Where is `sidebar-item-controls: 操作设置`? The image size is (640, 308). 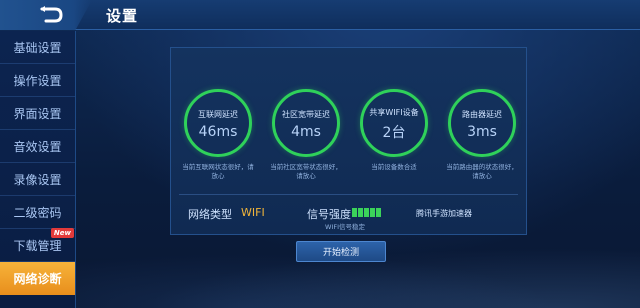 sidebar-item-controls: 操作设置 is located at coordinates (37, 80).